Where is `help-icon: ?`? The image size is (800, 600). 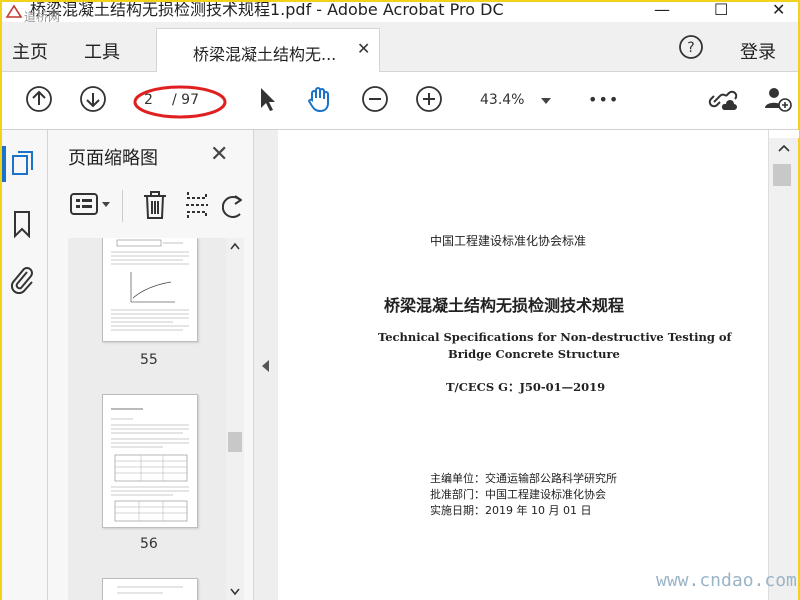
help-icon: ? is located at coordinates (691, 47).